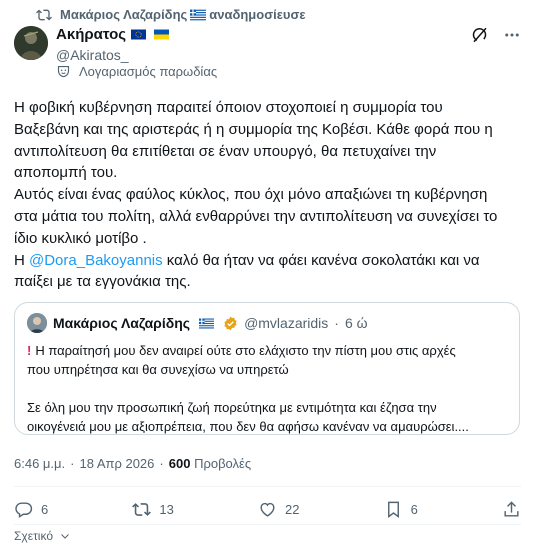 The width and height of the screenshot is (535, 557). What do you see at coordinates (401, 509) in the screenshot?
I see `bookmark-button: 6` at bounding box center [401, 509].